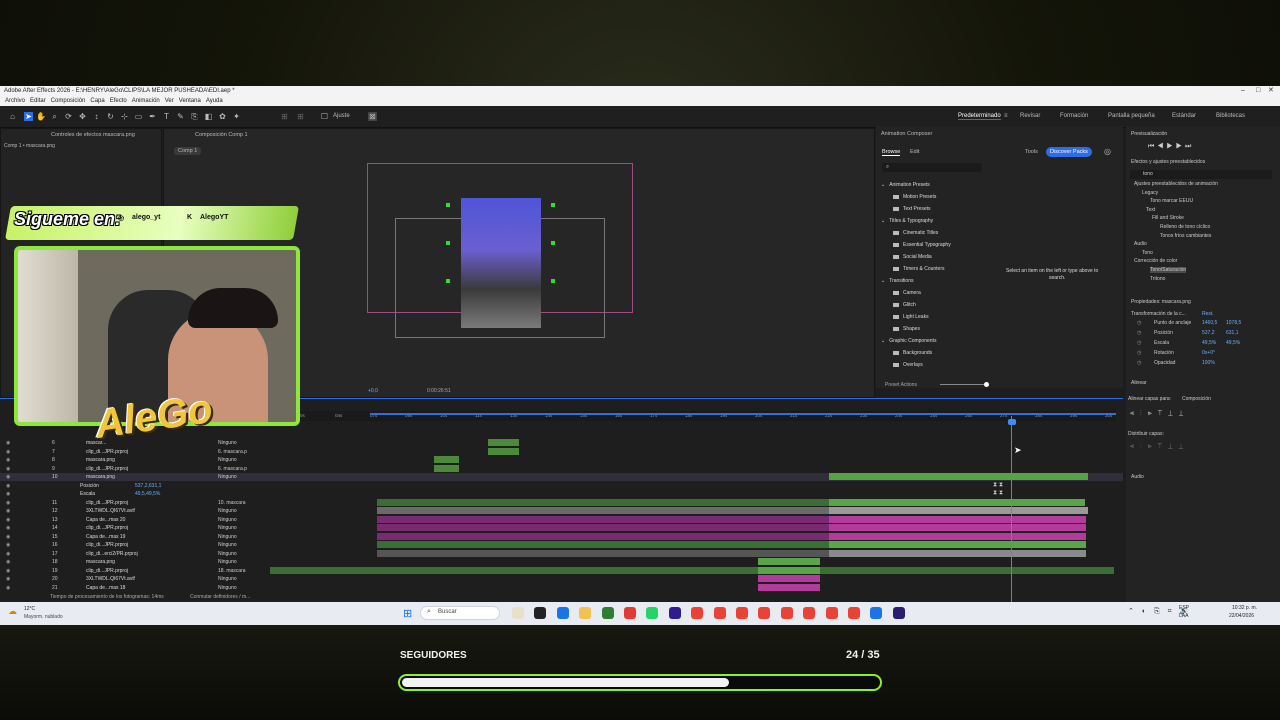 This screenshot has width=1280, height=720. I want to click on workspace-bibliotecas: Bibliotecas, so click(1230, 116).